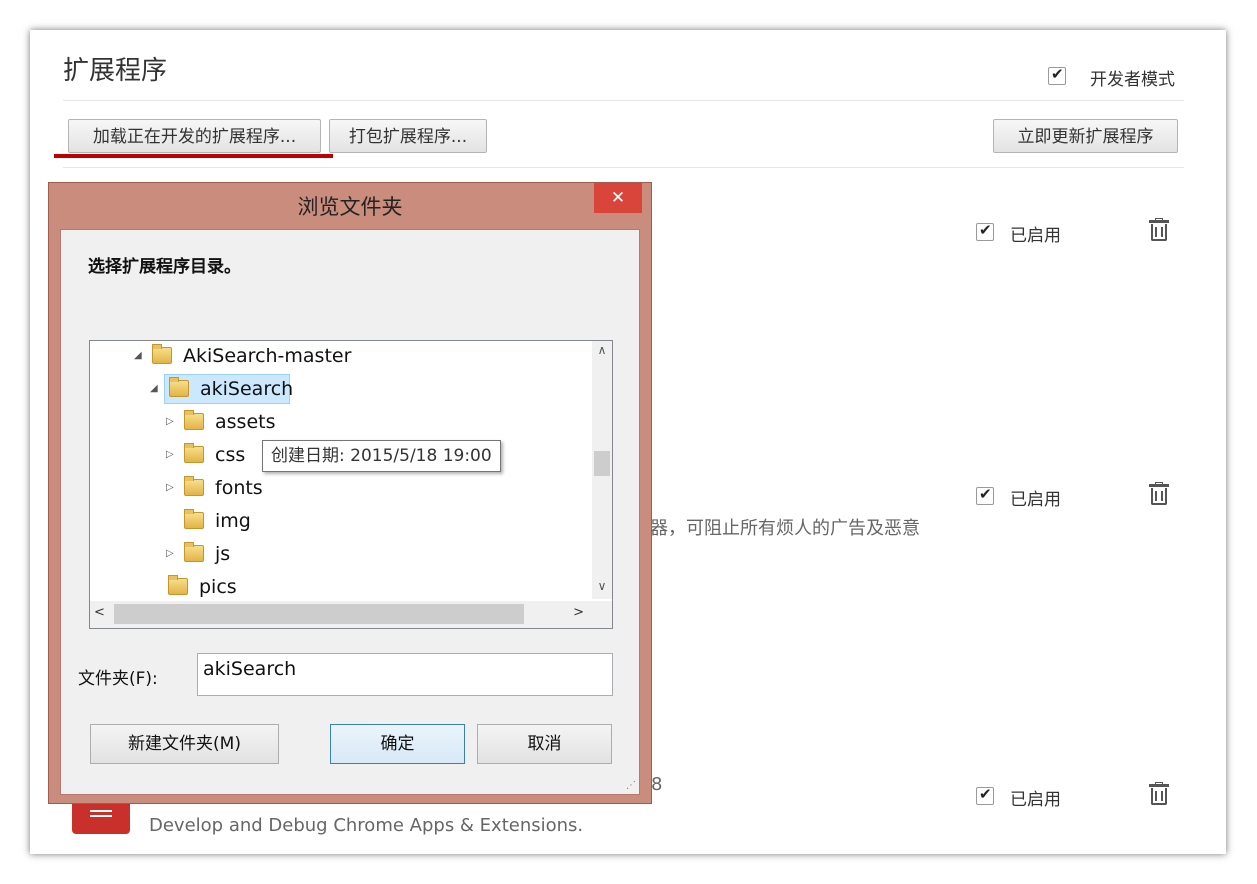 This screenshot has height=884, width=1257. What do you see at coordinates (657, 784) in the screenshot?
I see `extension-version: 8` at bounding box center [657, 784].